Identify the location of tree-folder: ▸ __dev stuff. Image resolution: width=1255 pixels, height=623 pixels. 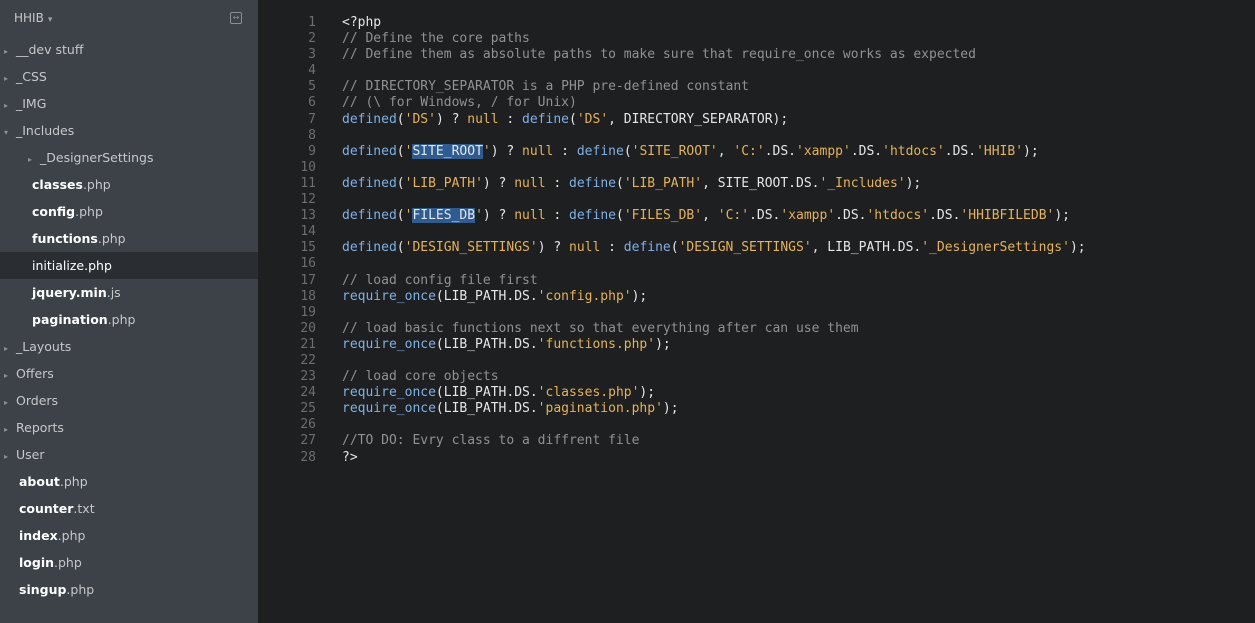
(129, 49).